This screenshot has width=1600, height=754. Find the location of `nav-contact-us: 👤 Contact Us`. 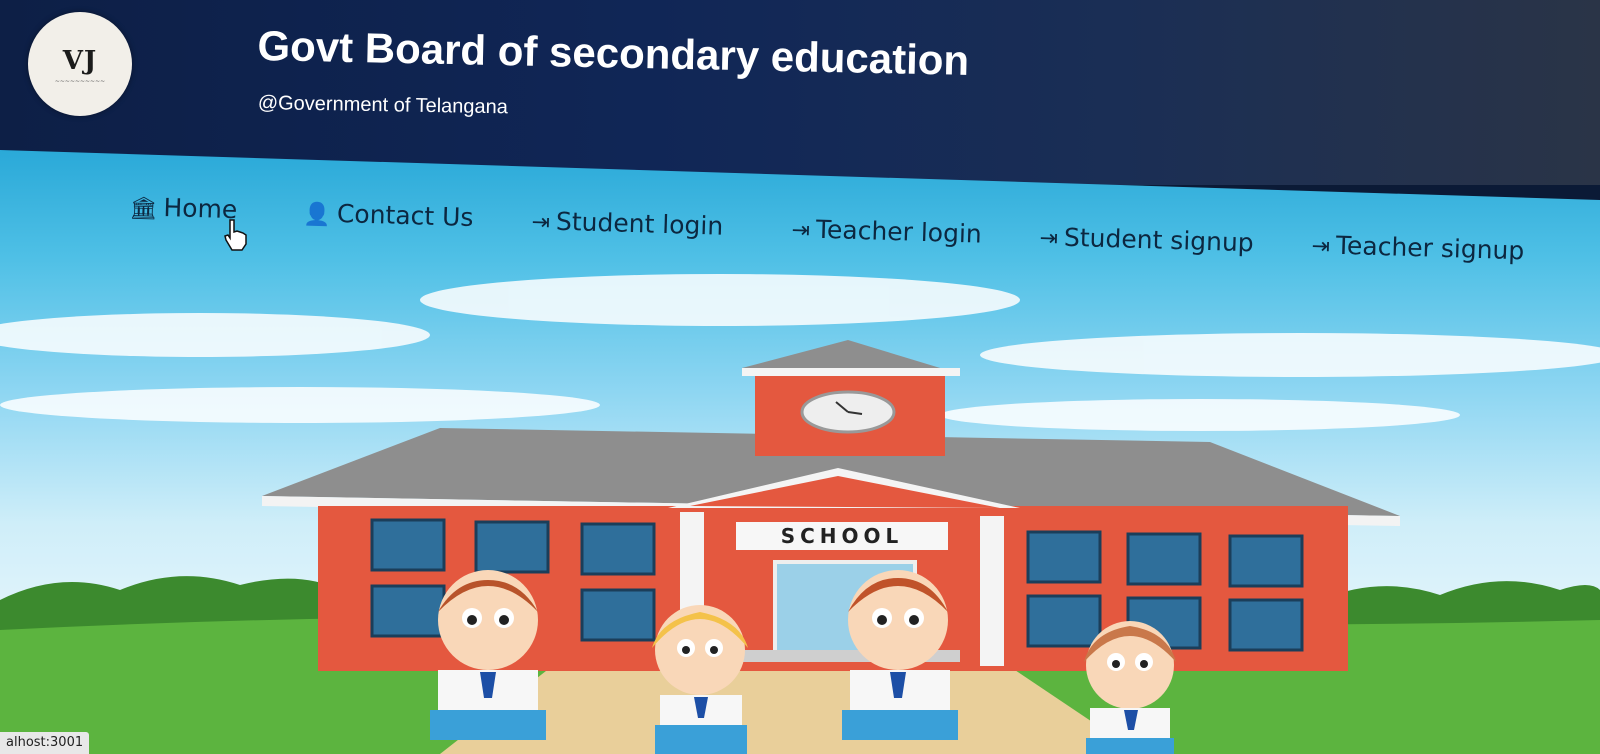

nav-contact-us: 👤 Contact Us is located at coordinates (388, 215).